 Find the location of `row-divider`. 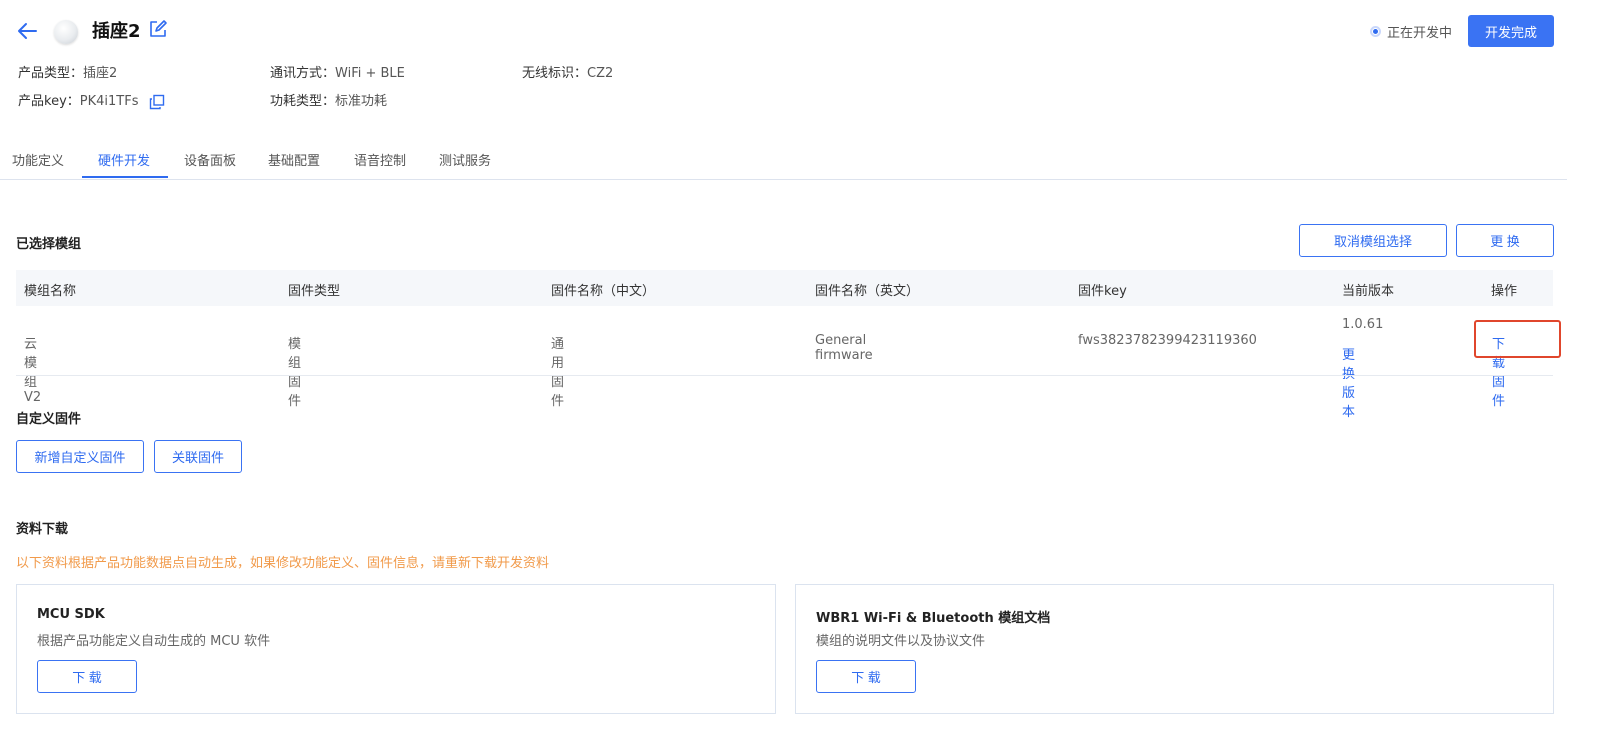

row-divider is located at coordinates (784, 375).